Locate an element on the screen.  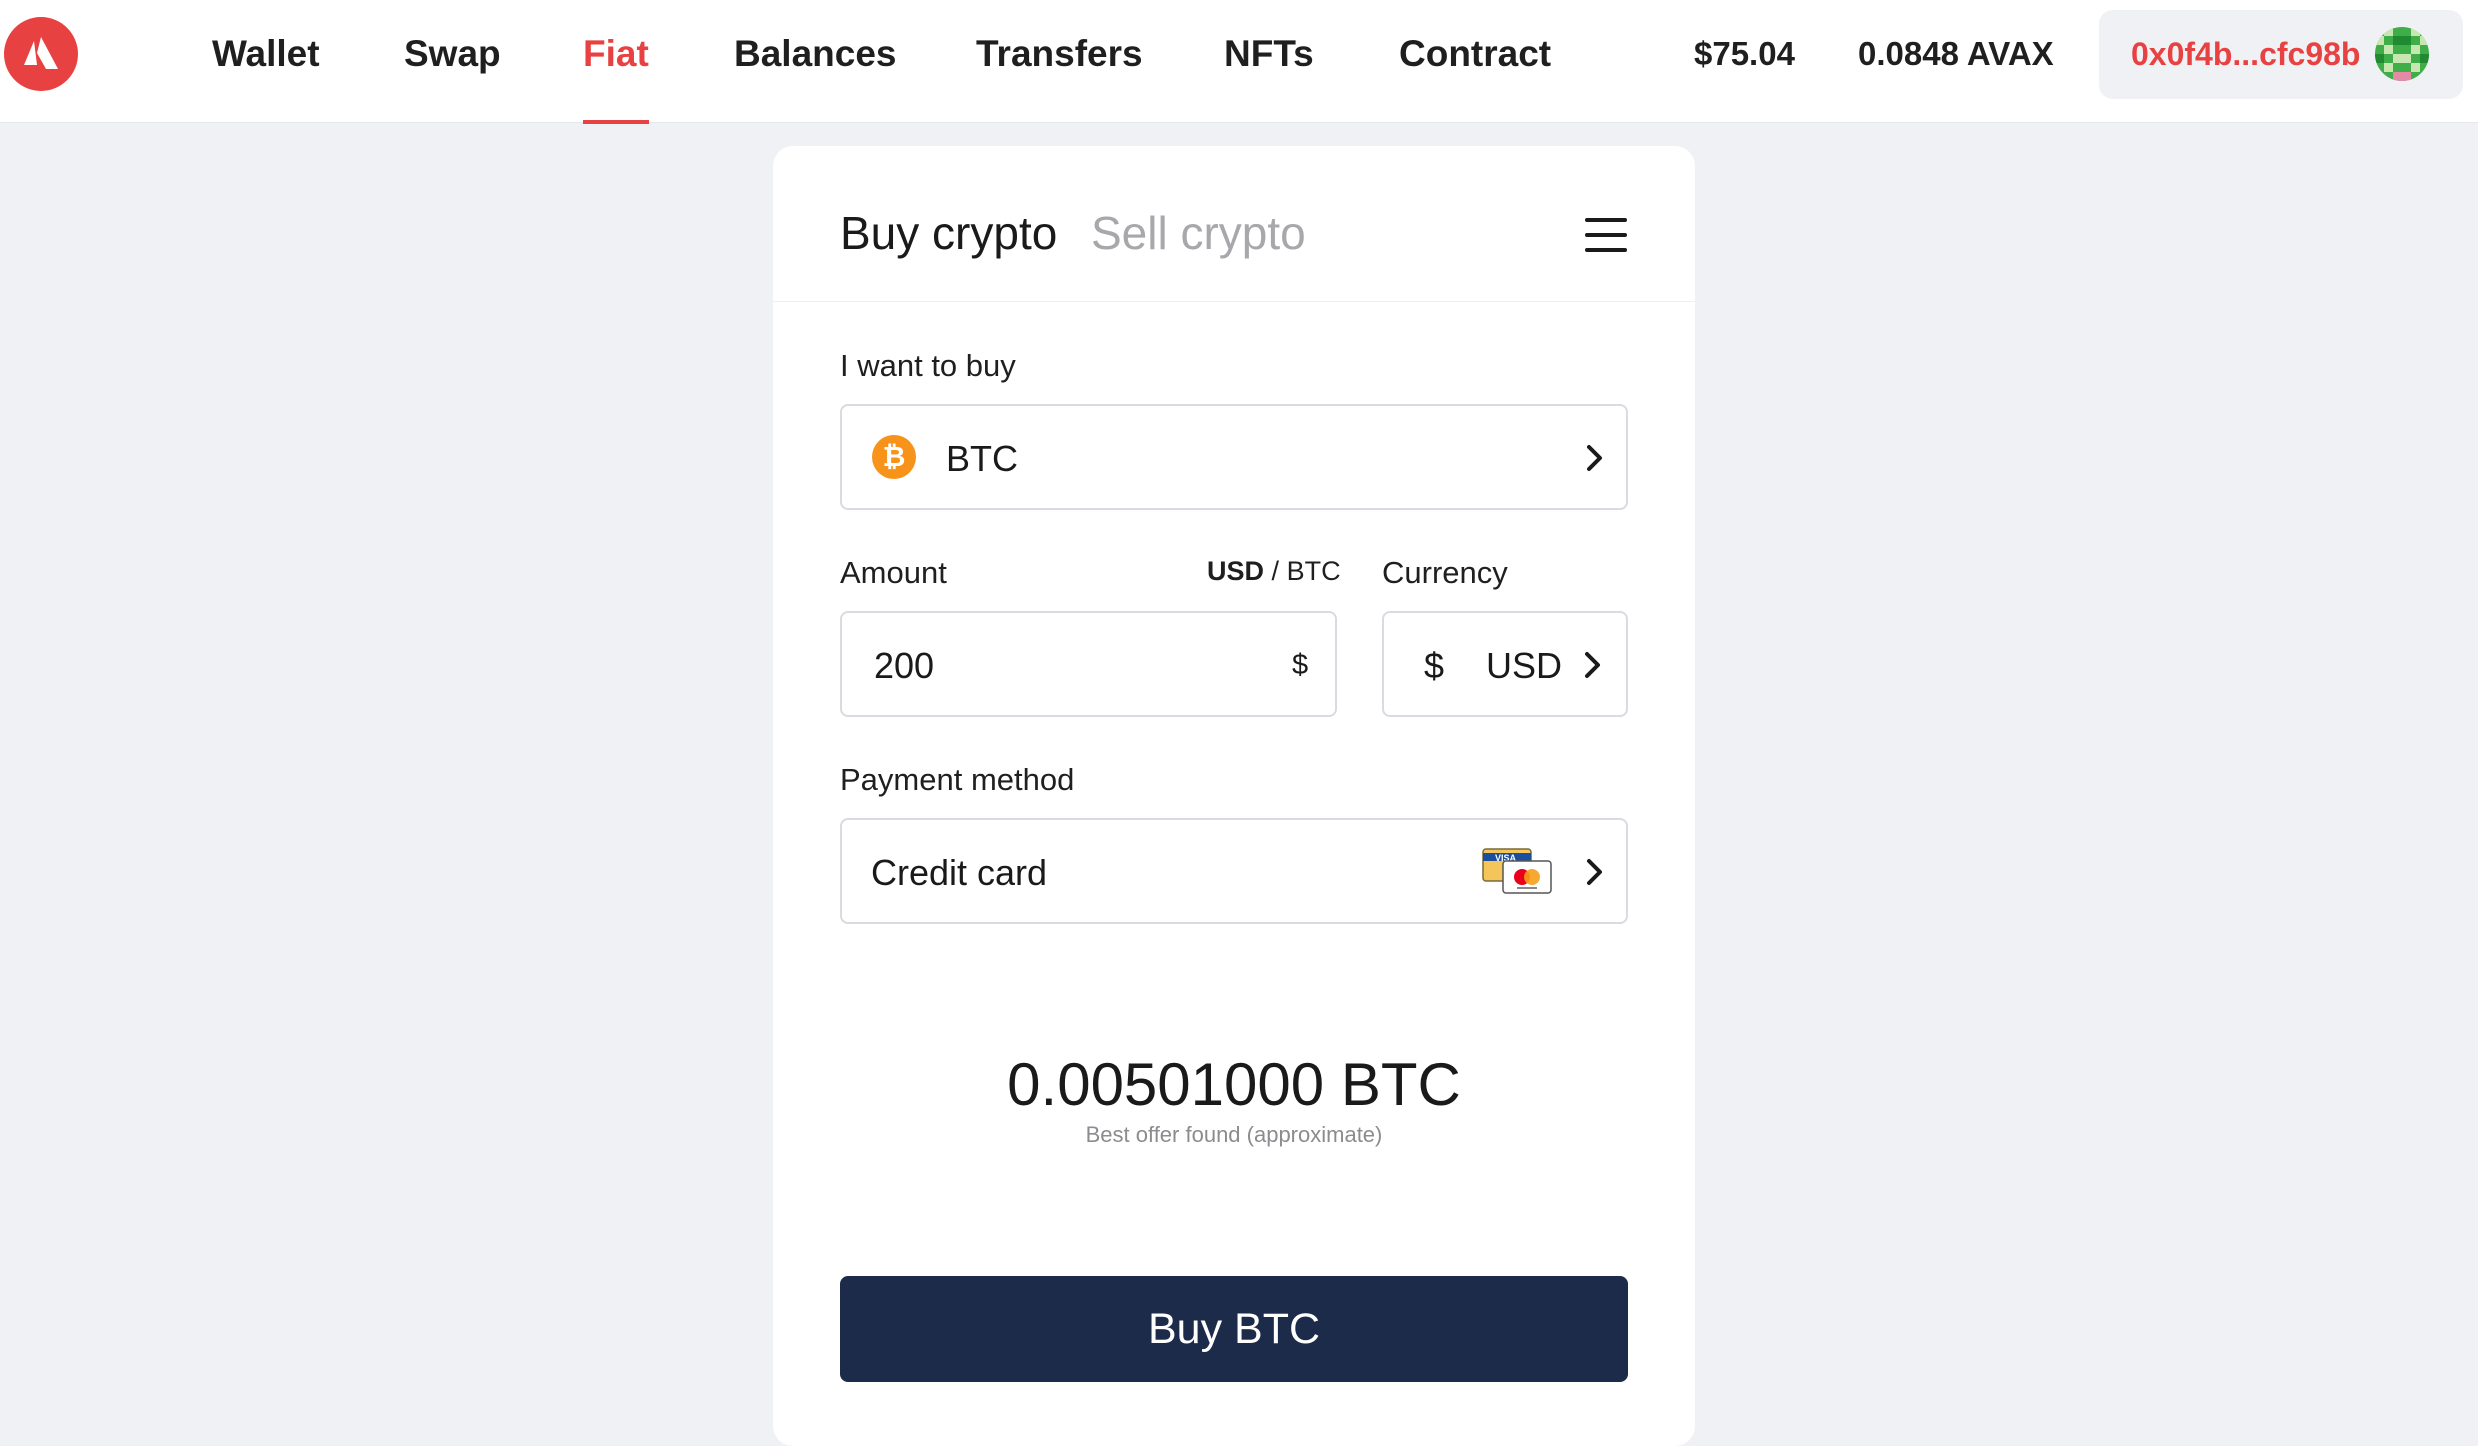
payment-method-value: Credit card is located at coordinates (959, 872).